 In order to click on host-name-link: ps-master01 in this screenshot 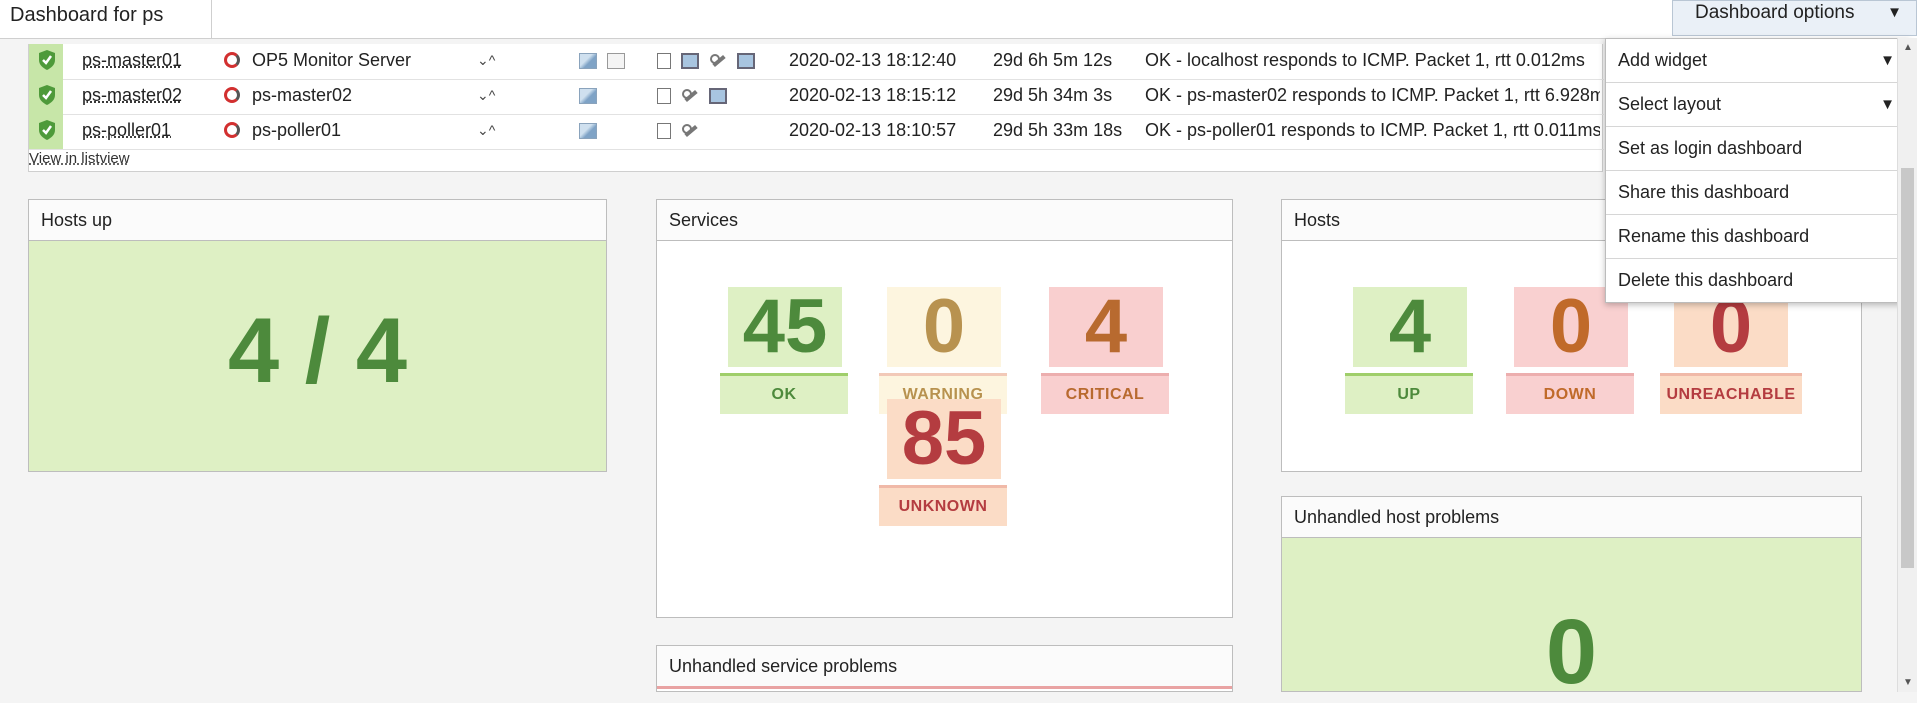, I will do `click(132, 60)`.